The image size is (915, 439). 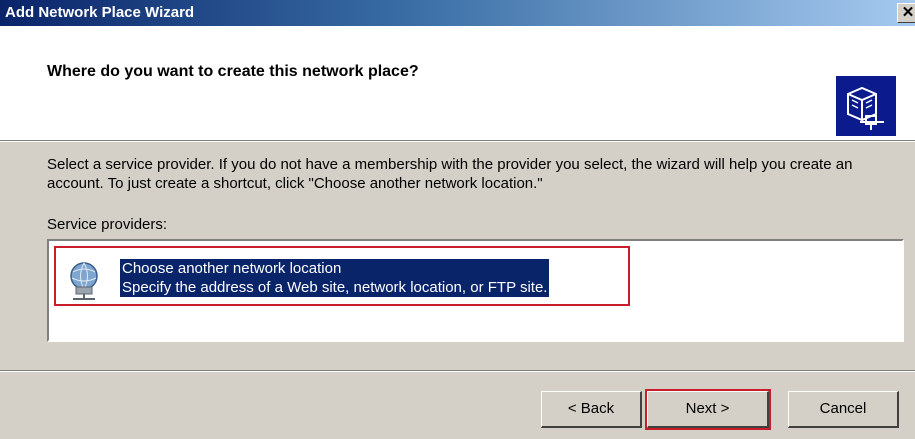 What do you see at coordinates (457, 371) in the screenshot?
I see `footer-divider-highlight` at bounding box center [457, 371].